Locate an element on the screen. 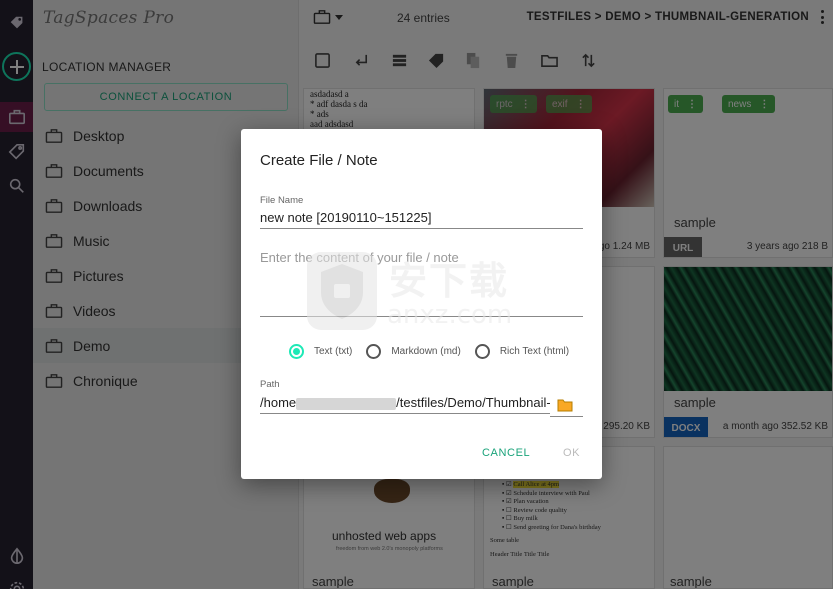 This screenshot has height=589, width=833. path-input: /home/testfiles/Demo/Thumbnail- is located at coordinates (405, 404).